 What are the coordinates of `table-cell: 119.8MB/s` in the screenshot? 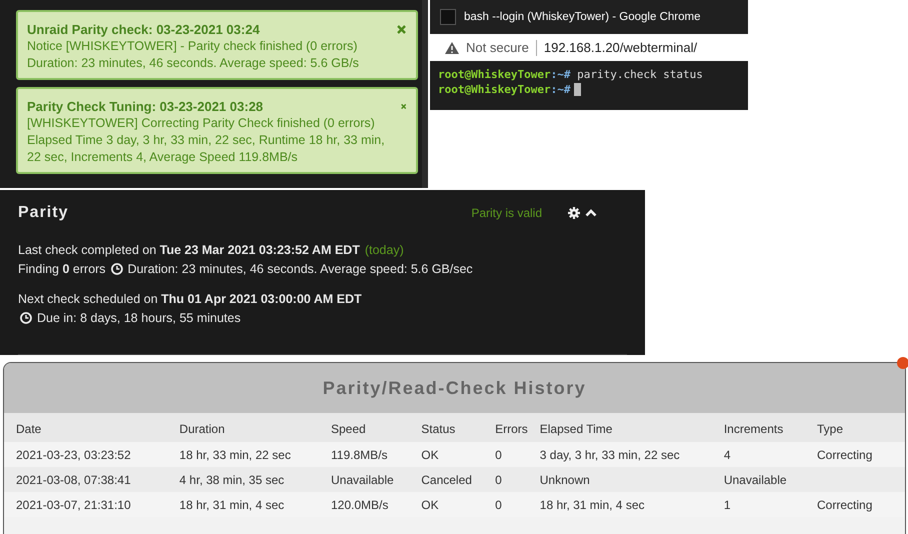 It's located at (364, 454).